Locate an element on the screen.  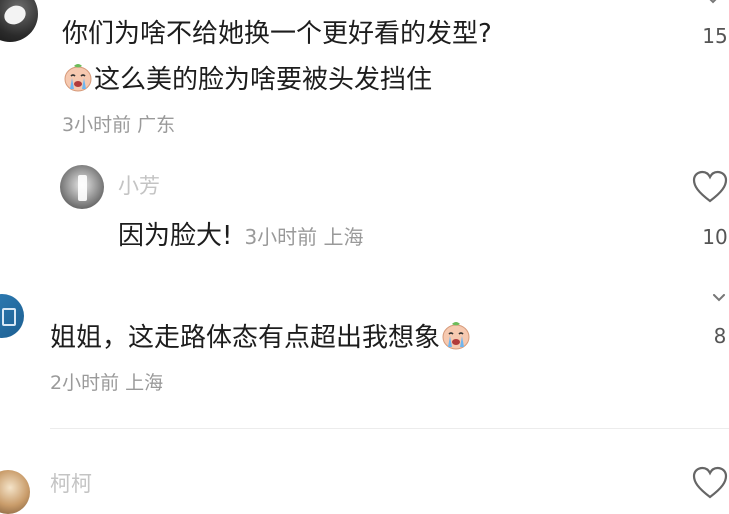
like-count: 8 is located at coordinates (720, 336).